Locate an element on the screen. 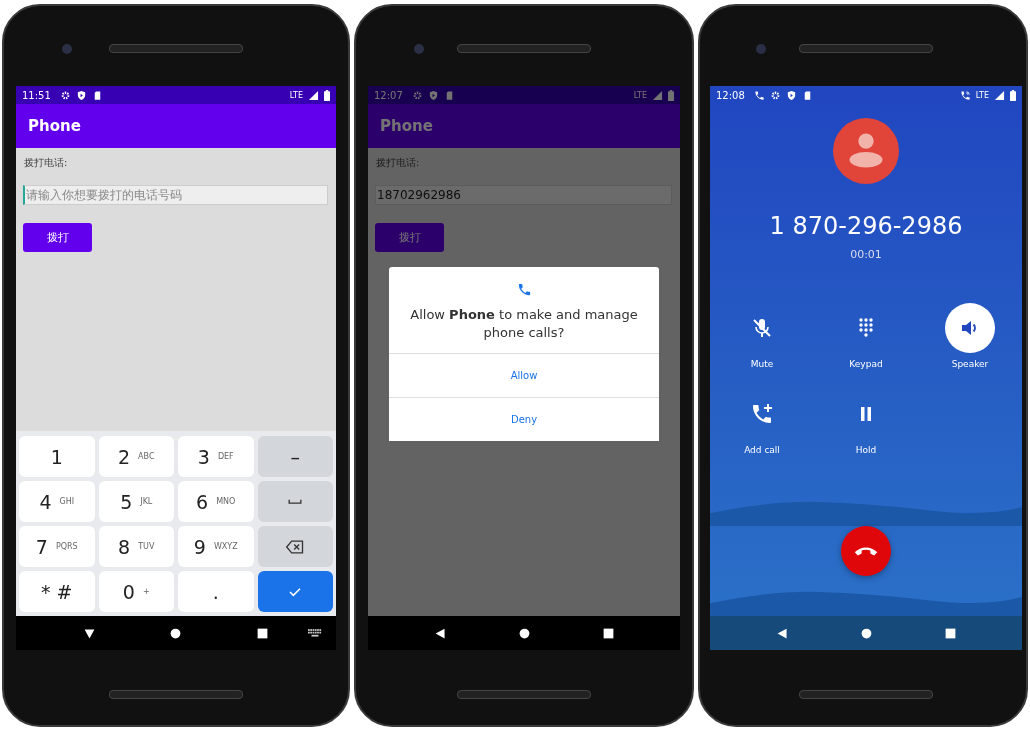 The height and width of the screenshot is (731, 1030). hang-up-icon is located at coordinates (866, 551).